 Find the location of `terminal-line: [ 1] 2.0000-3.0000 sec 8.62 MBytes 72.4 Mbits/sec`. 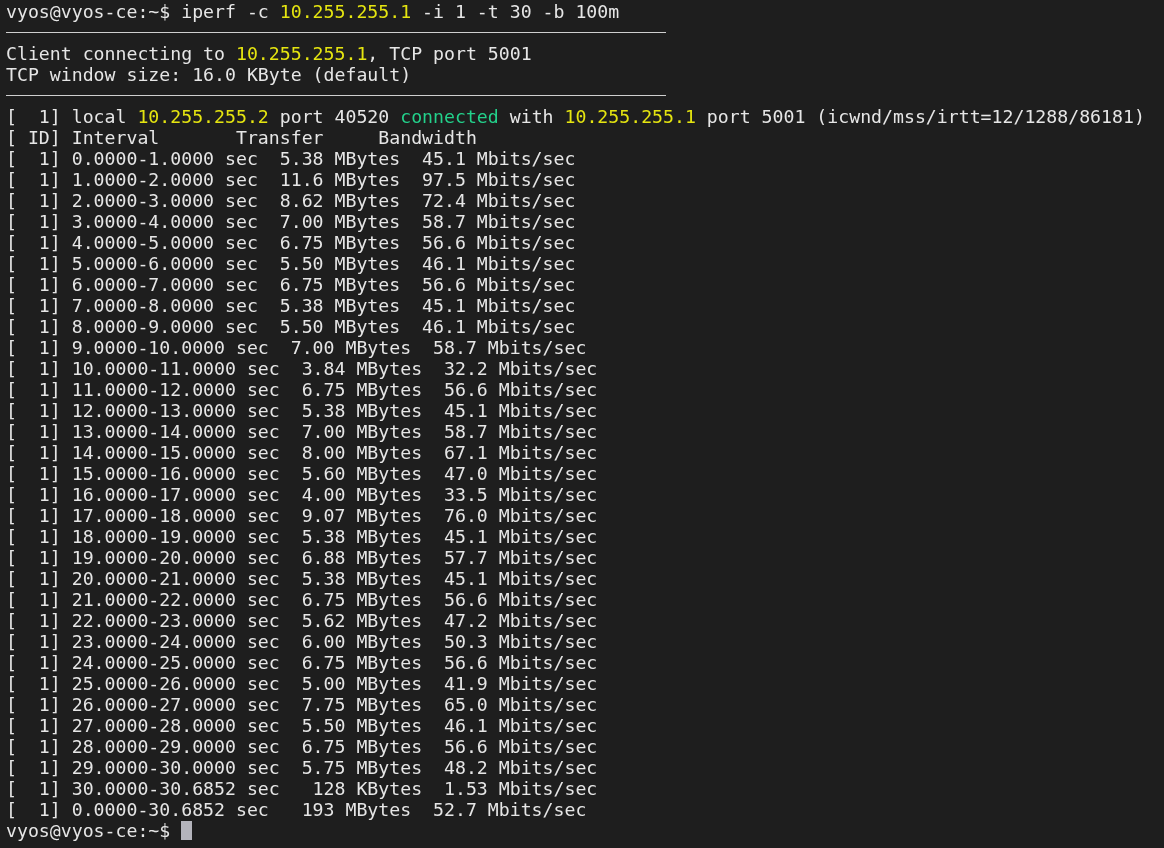

terminal-line: [ 1] 2.0000-3.0000 sec 8.62 MBytes 72.4 Mbits/sec is located at coordinates (291, 200).